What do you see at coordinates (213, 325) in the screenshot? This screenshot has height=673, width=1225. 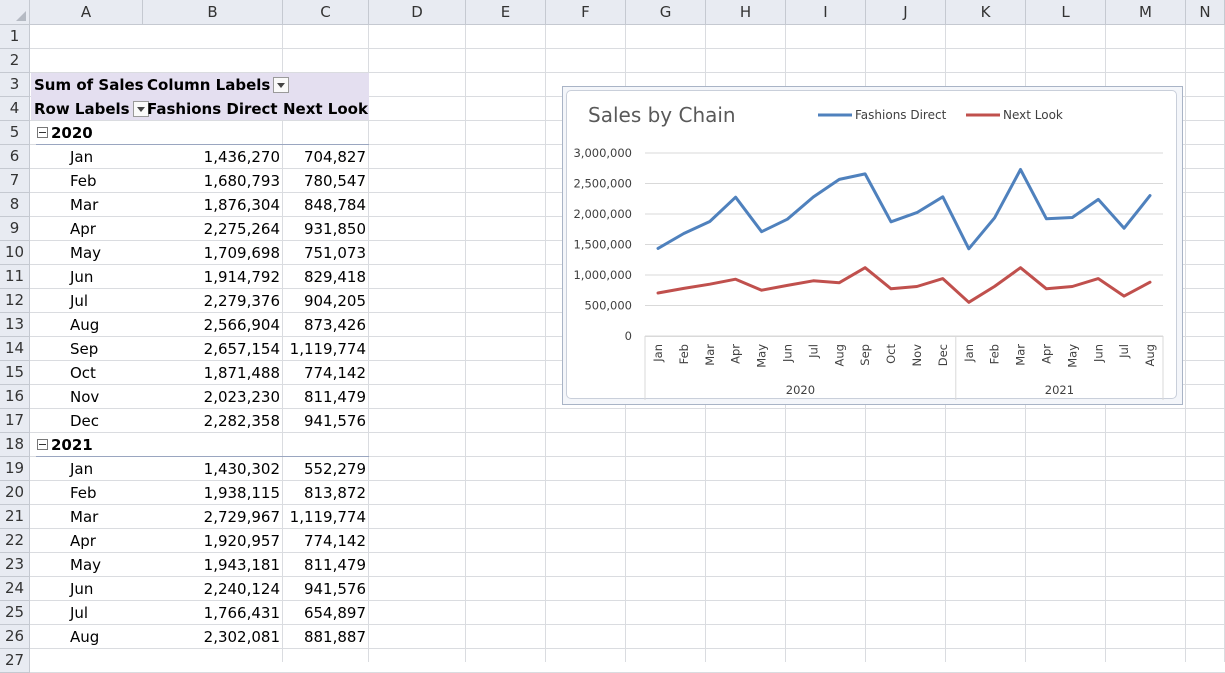 I see `pivot-value-fashions-direct: 2,566,904` at bounding box center [213, 325].